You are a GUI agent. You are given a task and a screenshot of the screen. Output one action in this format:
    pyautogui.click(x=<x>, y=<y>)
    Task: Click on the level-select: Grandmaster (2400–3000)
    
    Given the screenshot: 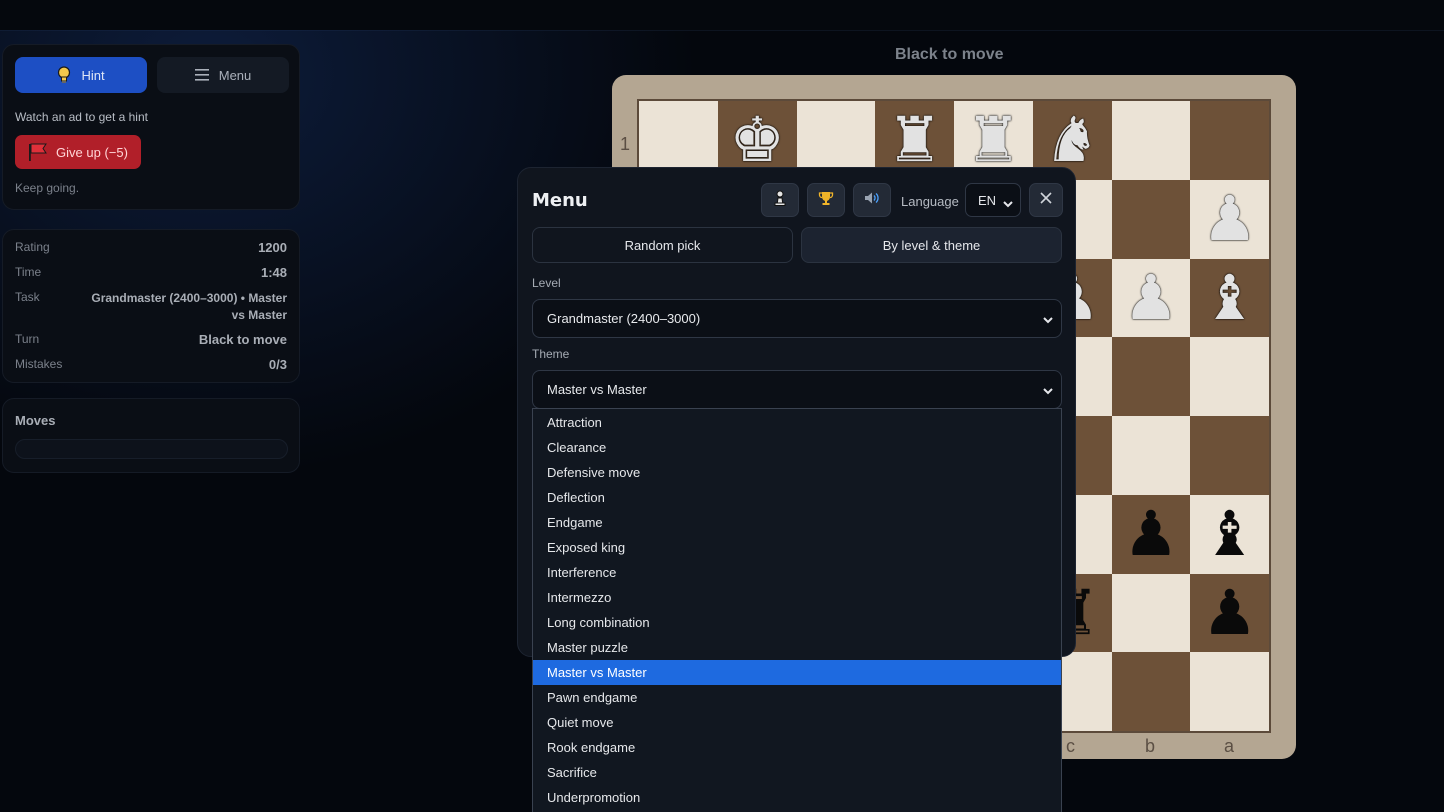 What is the action you would take?
    pyautogui.click(x=797, y=318)
    